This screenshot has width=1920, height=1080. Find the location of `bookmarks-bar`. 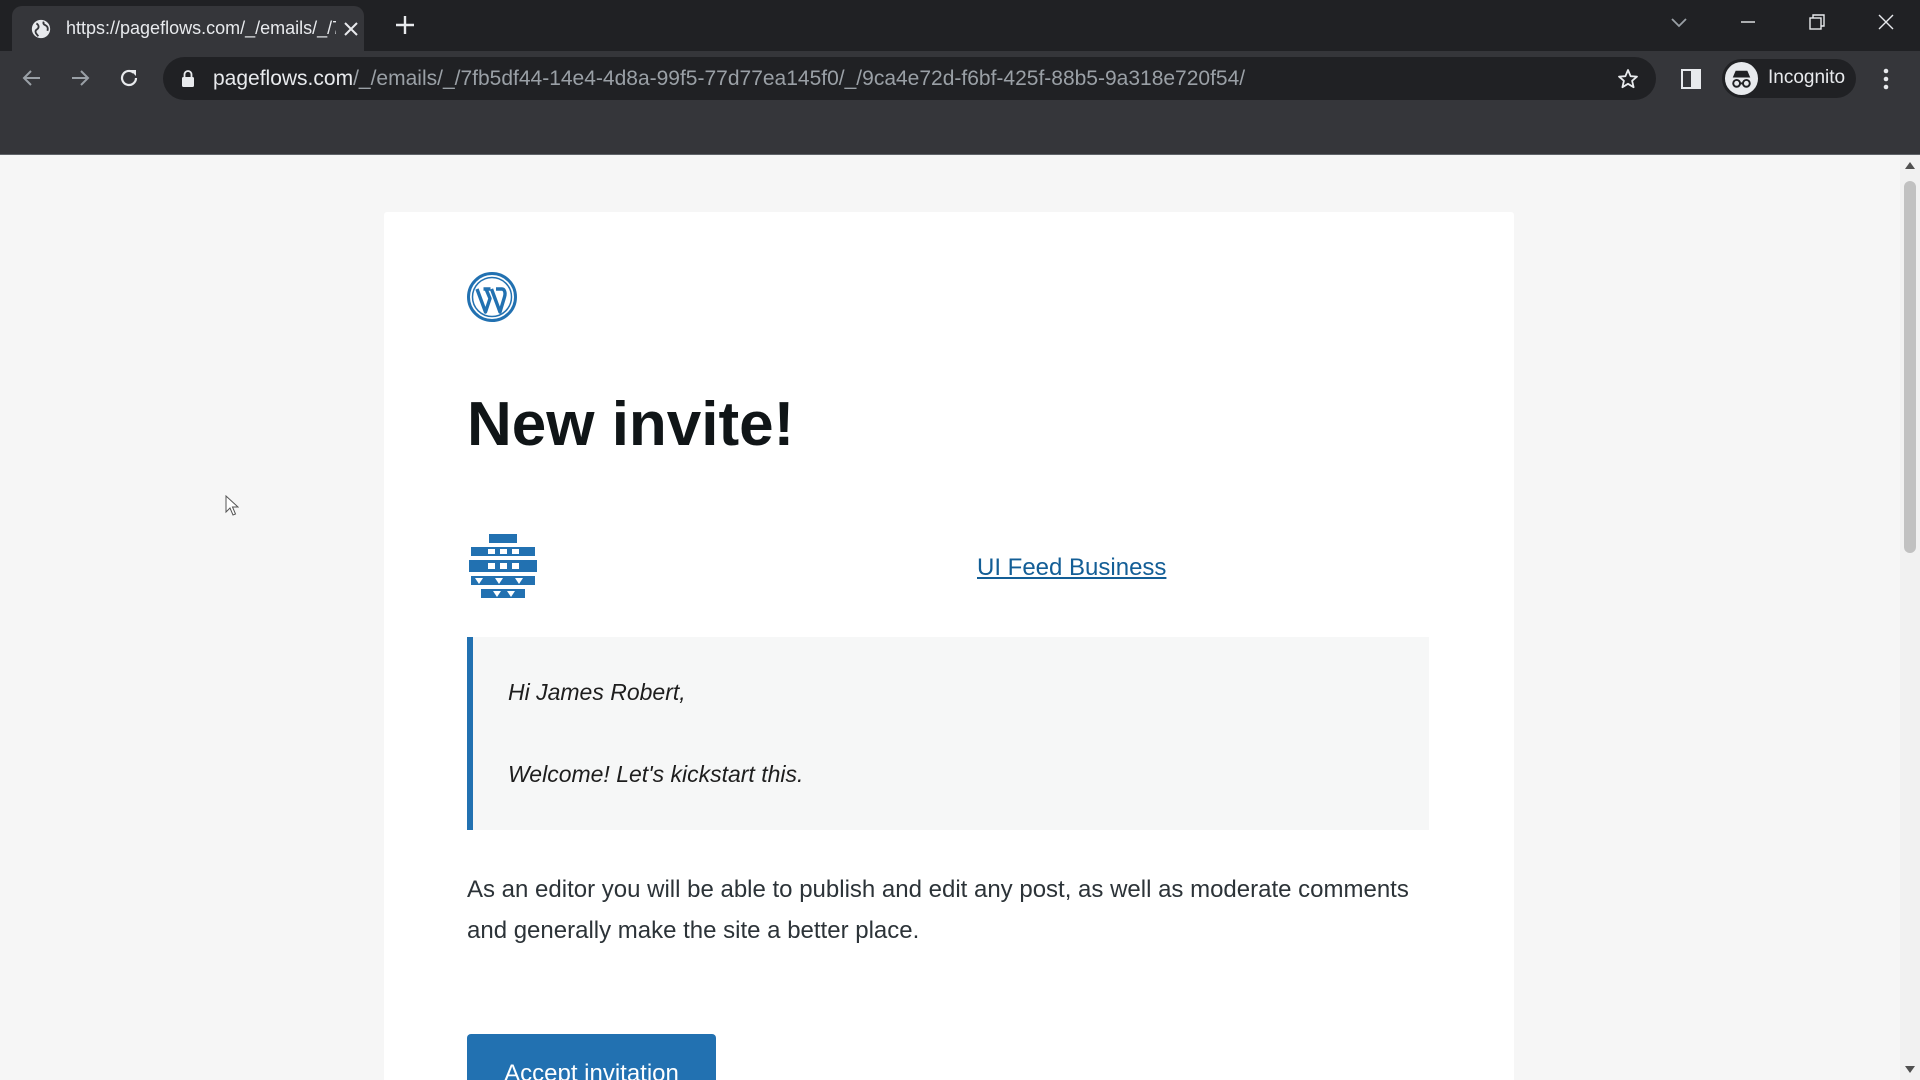

bookmarks-bar is located at coordinates (960, 130).